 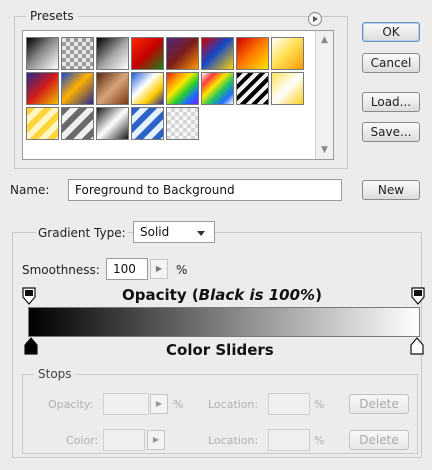 What do you see at coordinates (55, 374) in the screenshot?
I see `stops-legend: Stops` at bounding box center [55, 374].